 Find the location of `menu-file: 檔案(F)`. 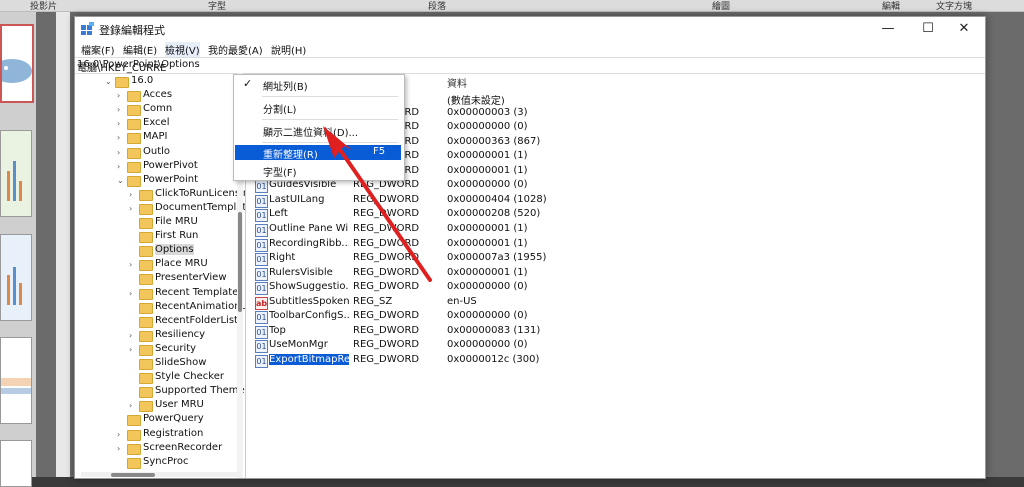

menu-file: 檔案(F) is located at coordinates (98, 49).